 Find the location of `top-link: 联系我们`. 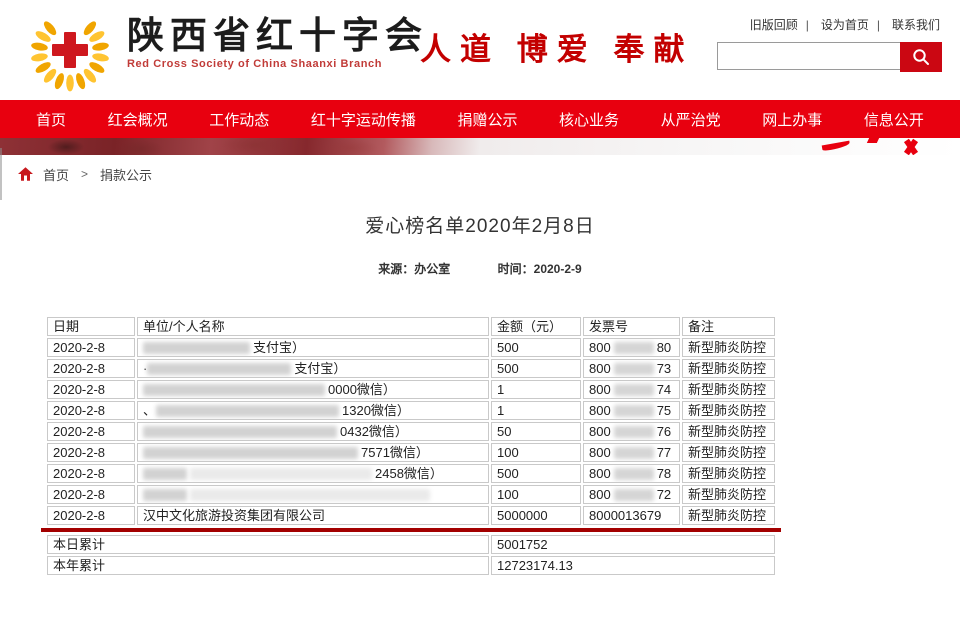

top-link: 联系我们 is located at coordinates (916, 25).